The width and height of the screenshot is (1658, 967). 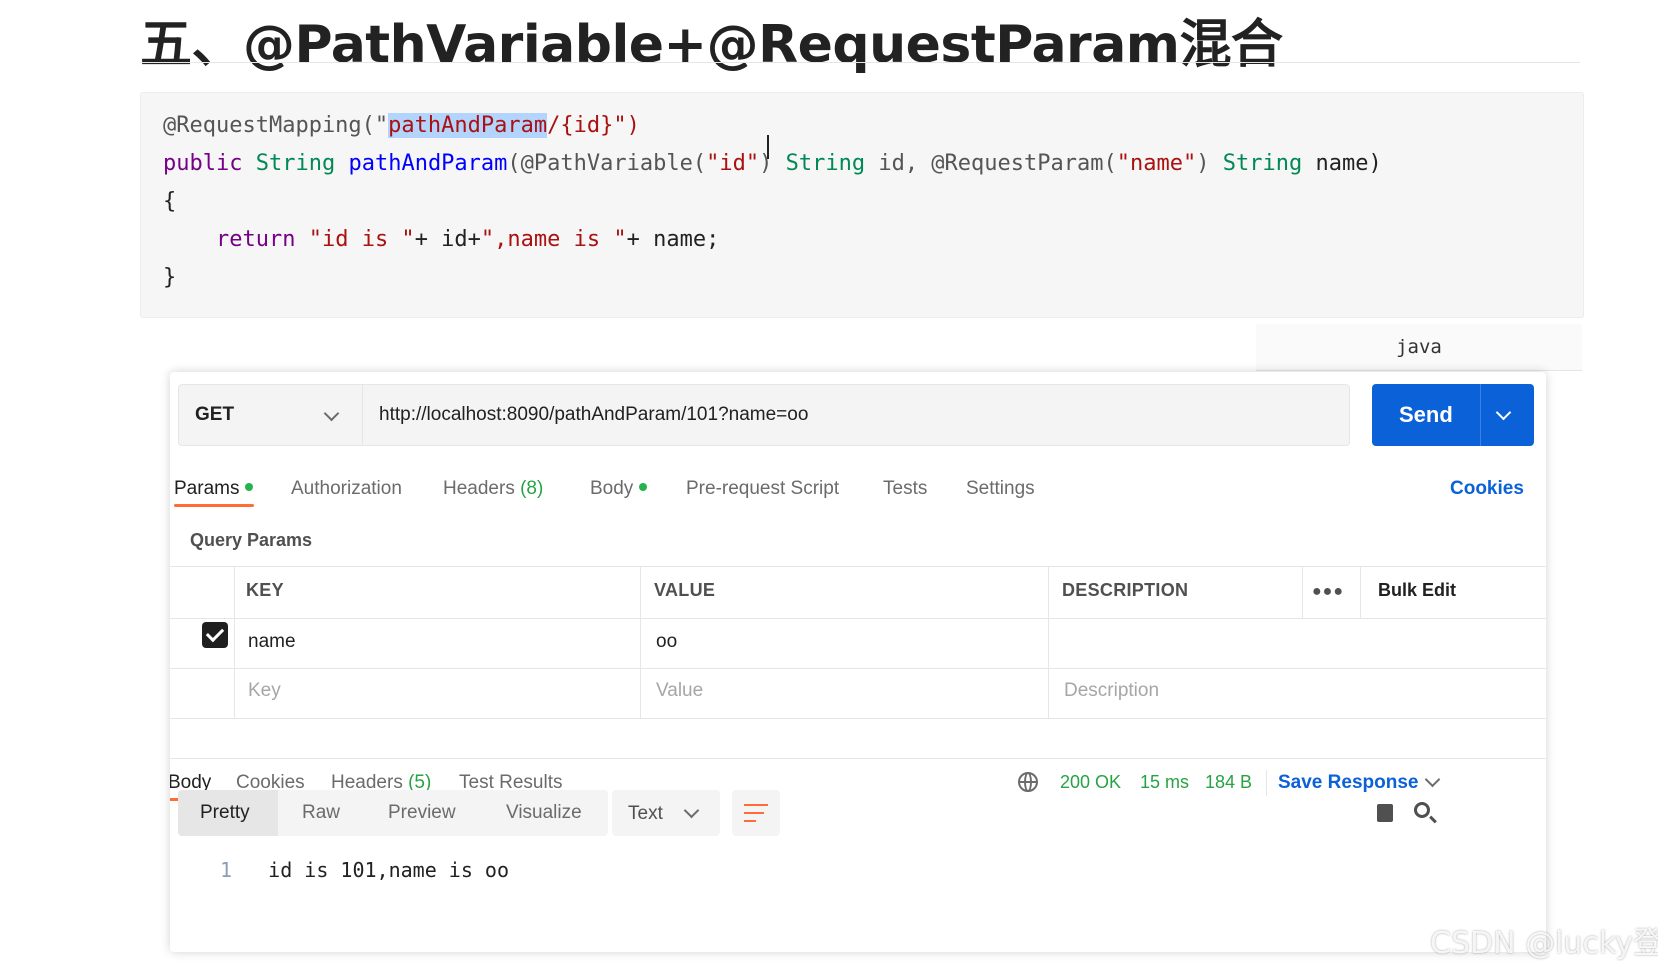 What do you see at coordinates (691, 810) in the screenshot?
I see `format-chevron-icon` at bounding box center [691, 810].